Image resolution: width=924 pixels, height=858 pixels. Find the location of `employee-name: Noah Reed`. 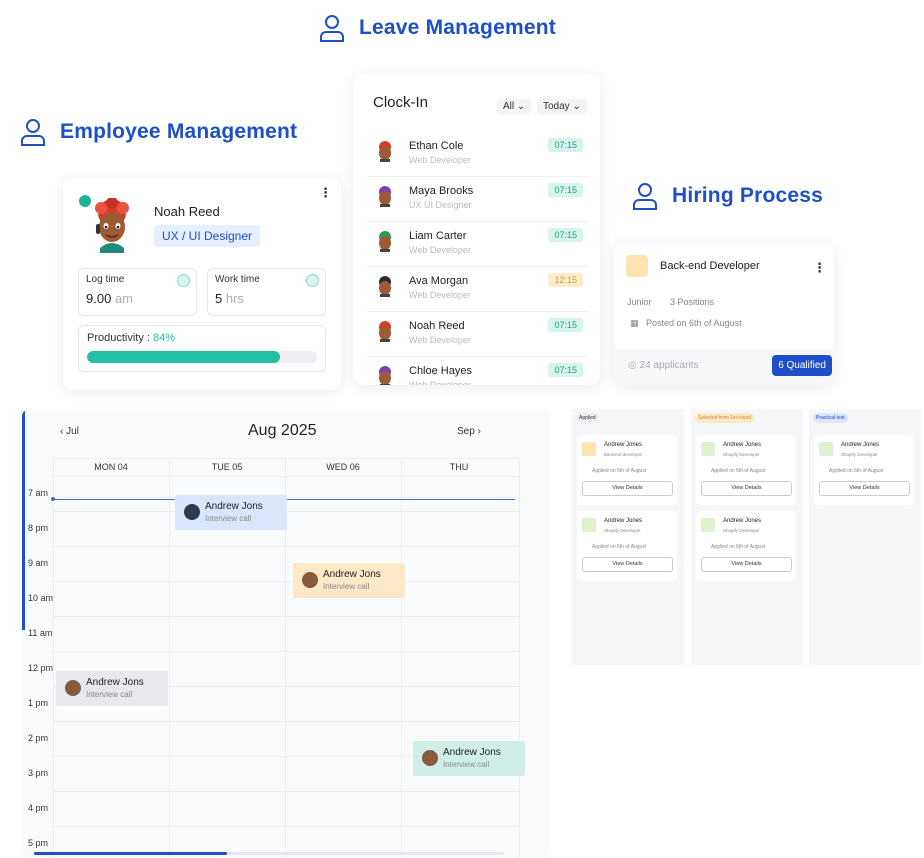

employee-name: Noah Reed is located at coordinates (187, 211).